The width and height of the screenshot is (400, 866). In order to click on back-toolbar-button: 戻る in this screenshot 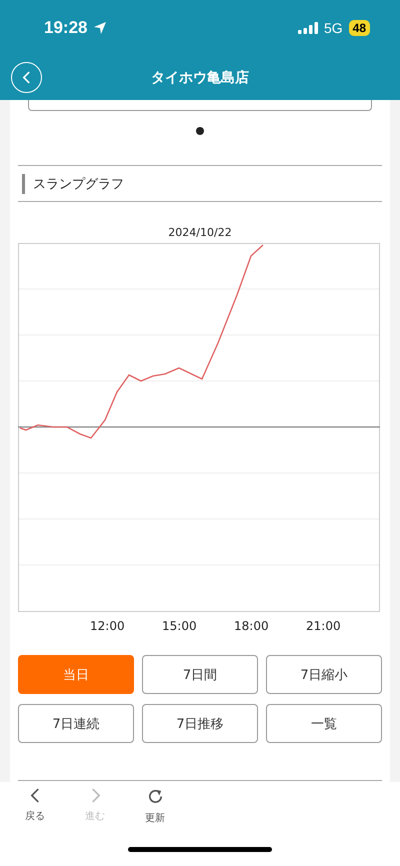, I will do `click(35, 807)`.